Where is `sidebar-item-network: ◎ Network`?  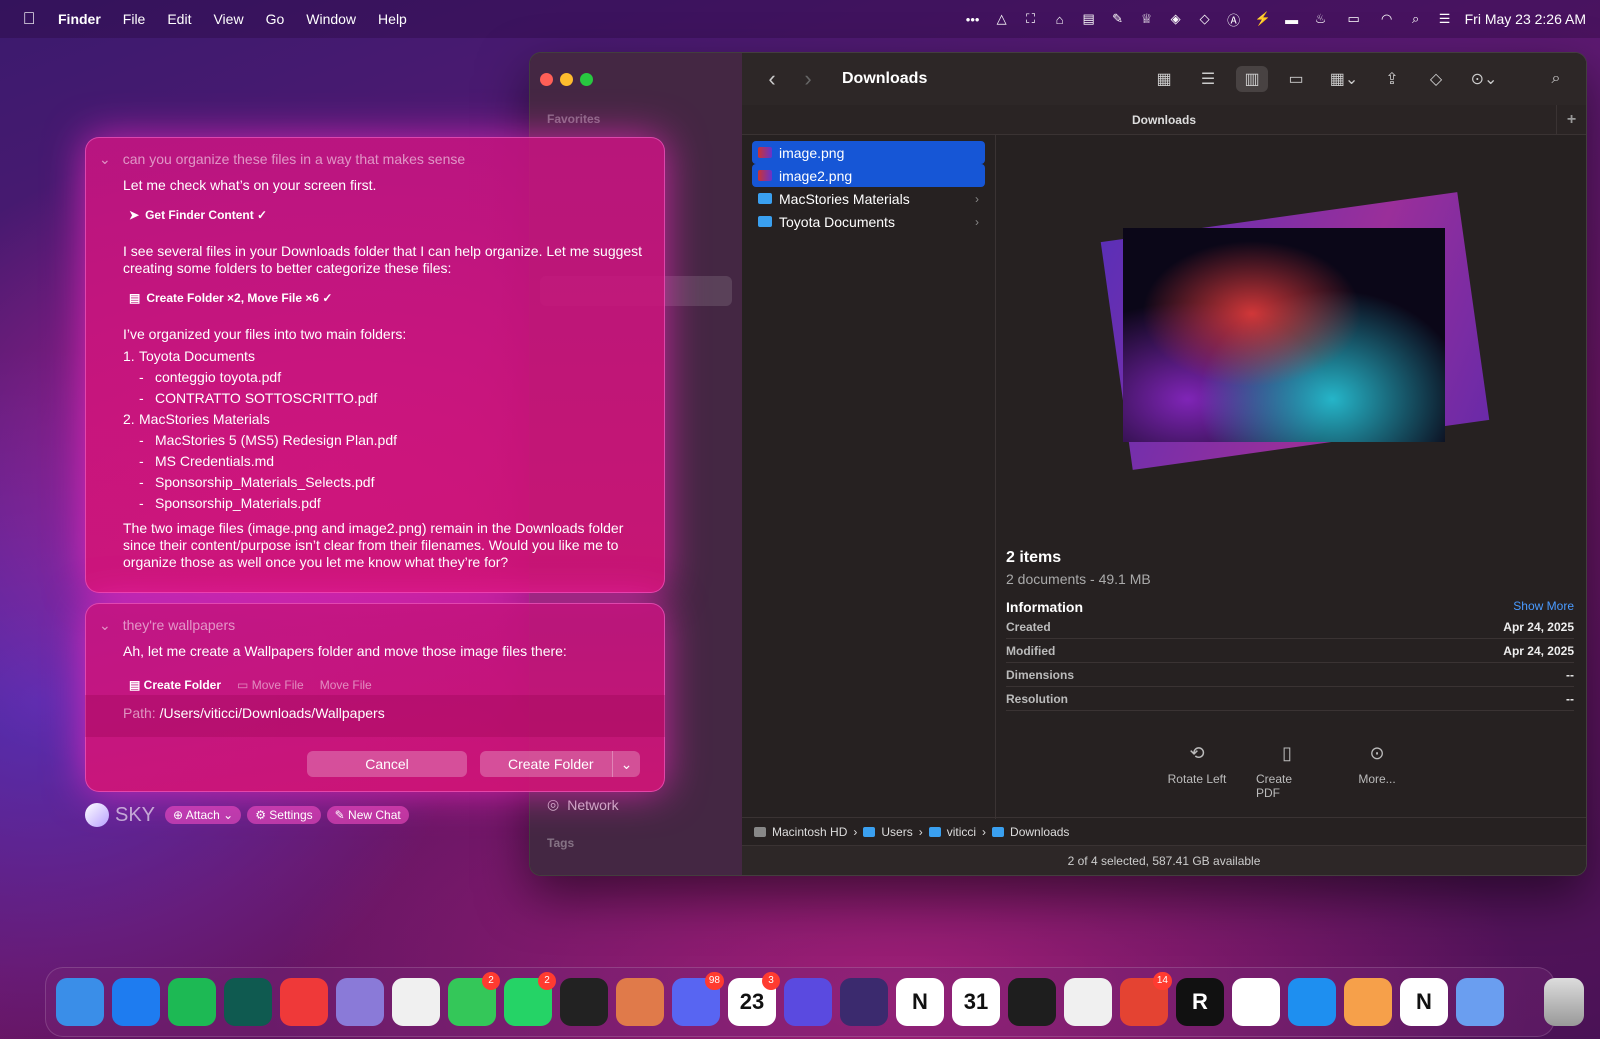
sidebar-item-network: ◎ Network is located at coordinates (583, 804).